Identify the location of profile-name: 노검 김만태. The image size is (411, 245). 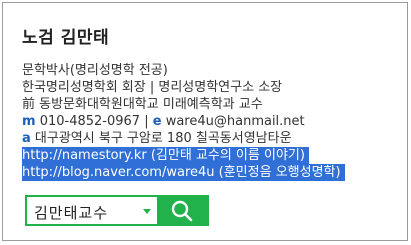
(66, 38).